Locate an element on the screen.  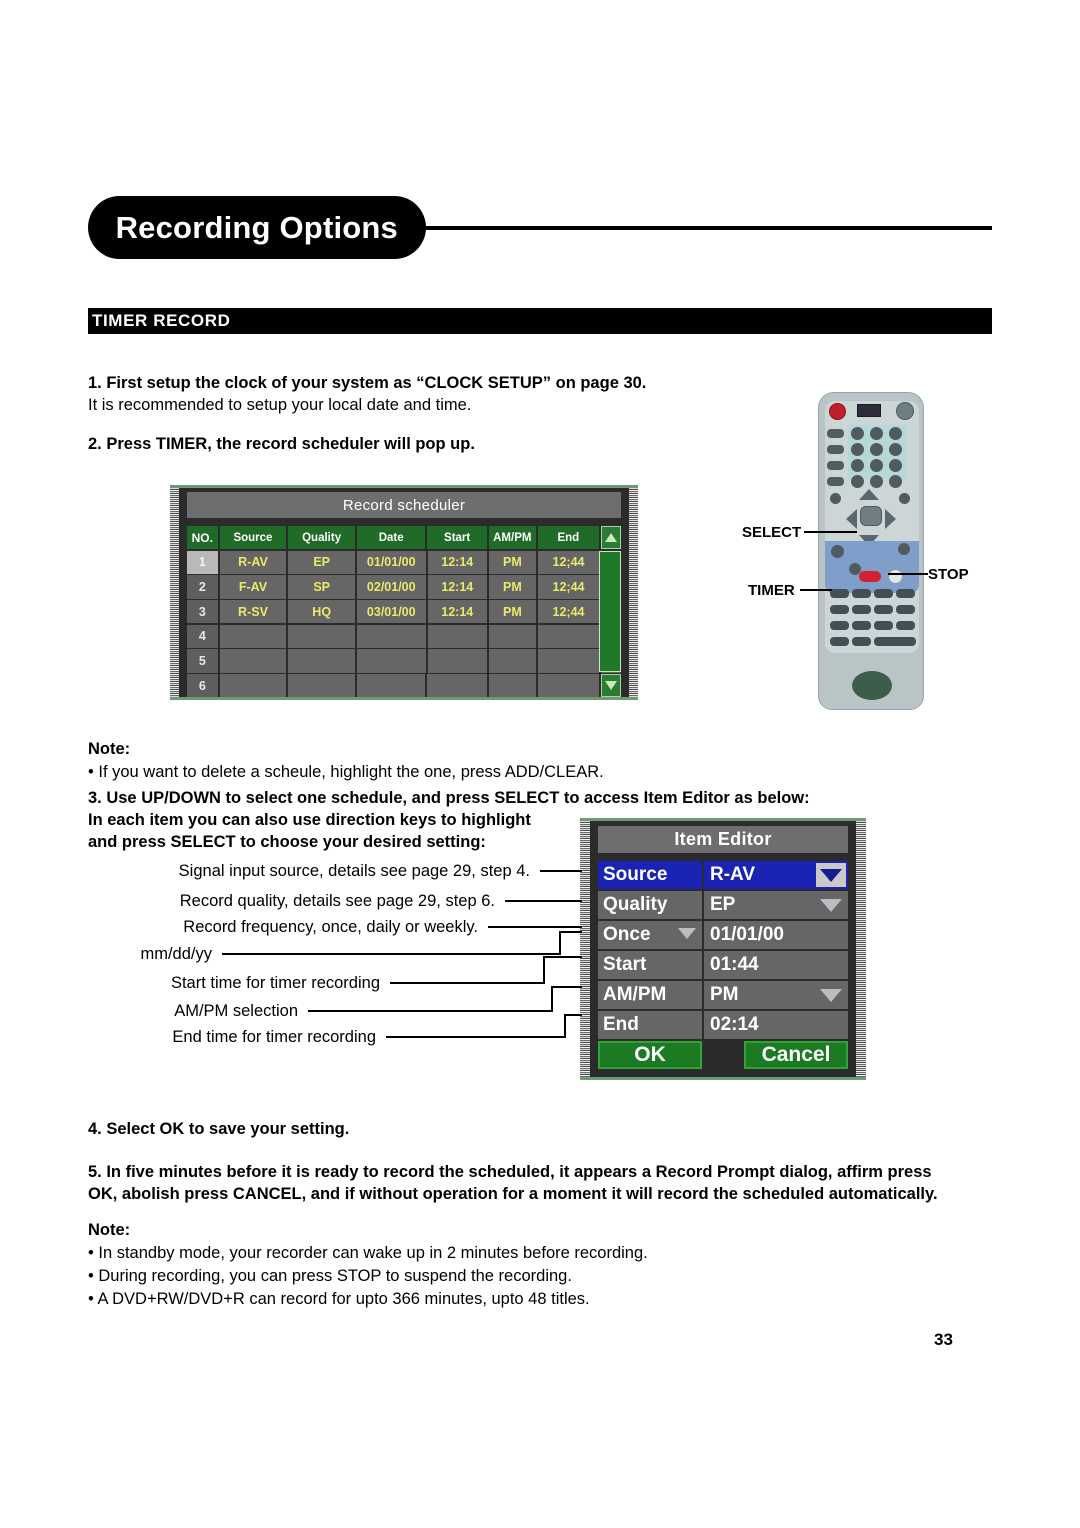
field-row-source: Source R-AV is located at coordinates (723, 875).